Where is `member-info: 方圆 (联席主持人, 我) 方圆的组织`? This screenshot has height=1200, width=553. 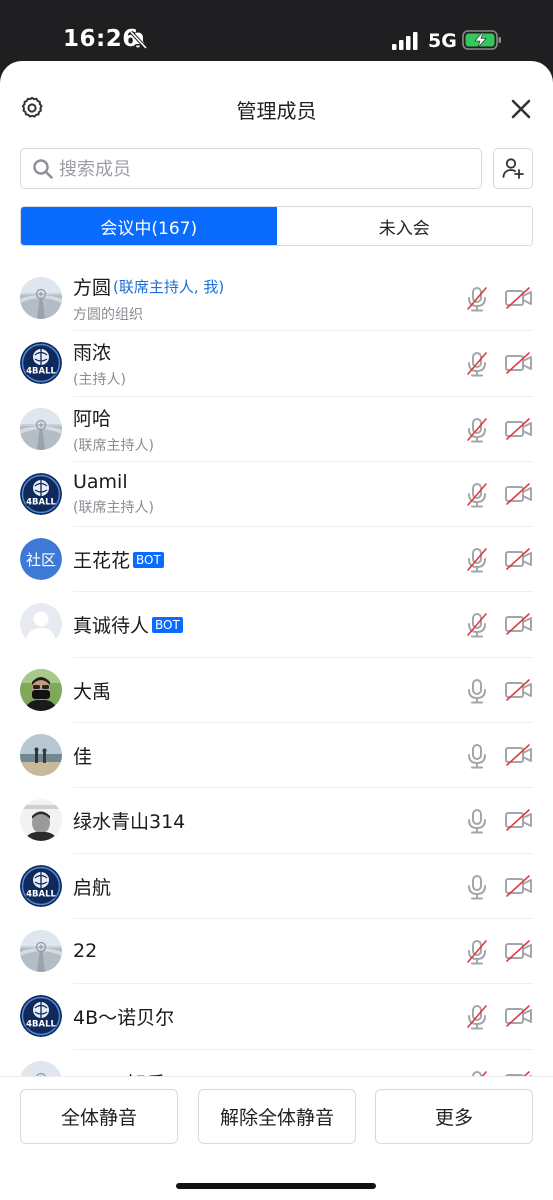 member-info: 方圆 (联席主持人, 我) 方圆的组织 is located at coordinates (148, 298).